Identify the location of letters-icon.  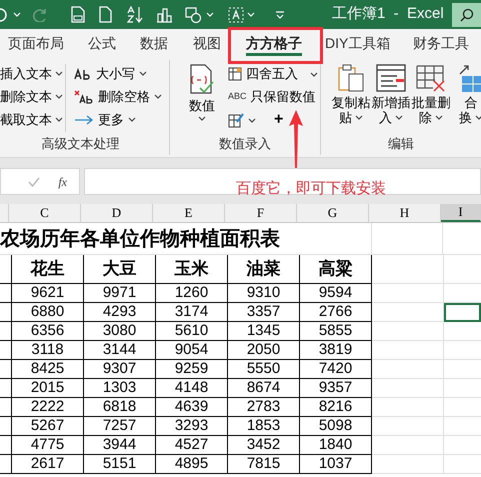
(83, 74).